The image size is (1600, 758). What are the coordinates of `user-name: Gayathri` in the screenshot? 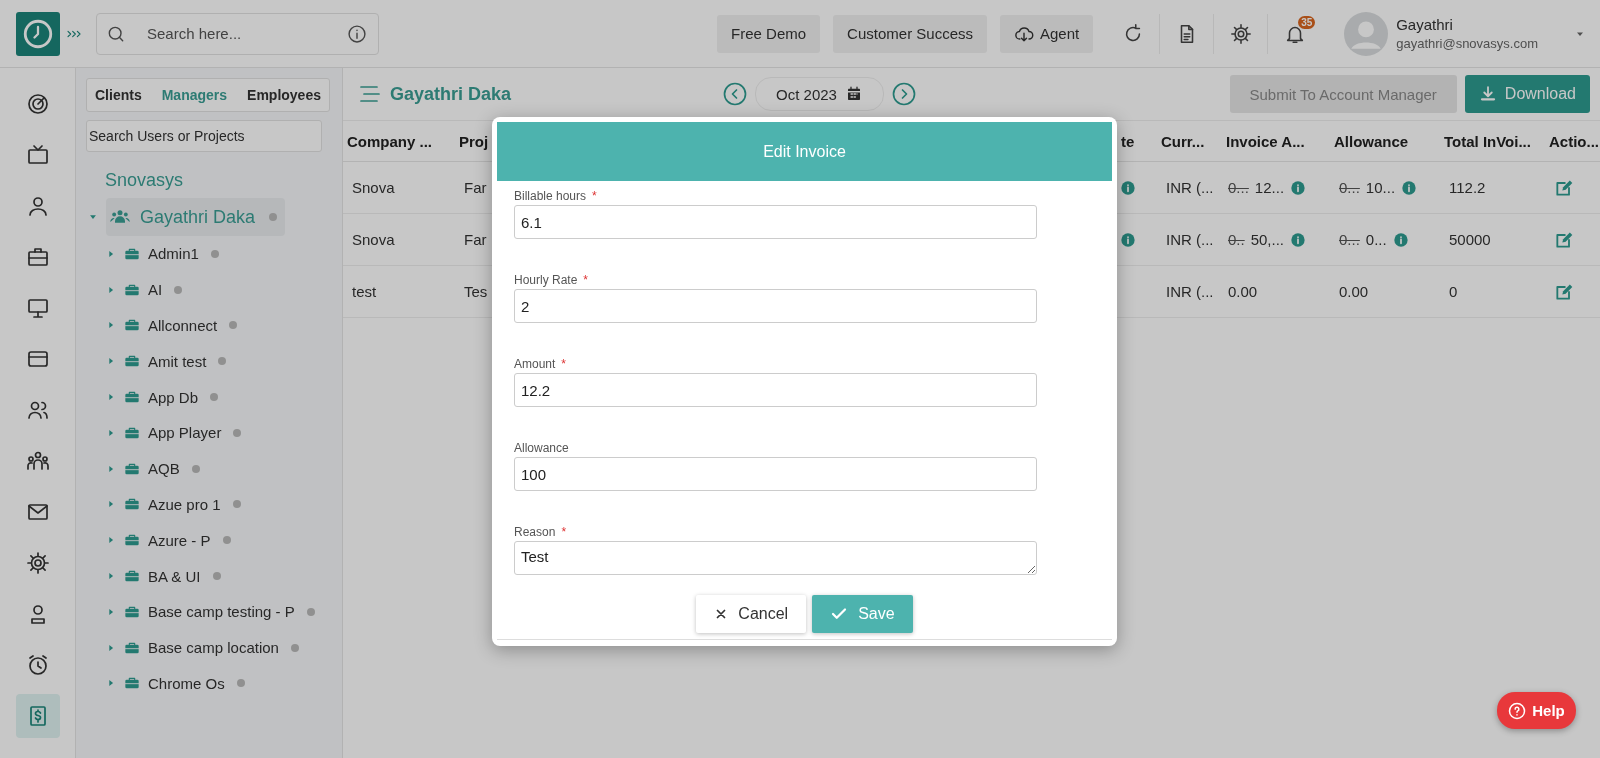 It's located at (1425, 24).